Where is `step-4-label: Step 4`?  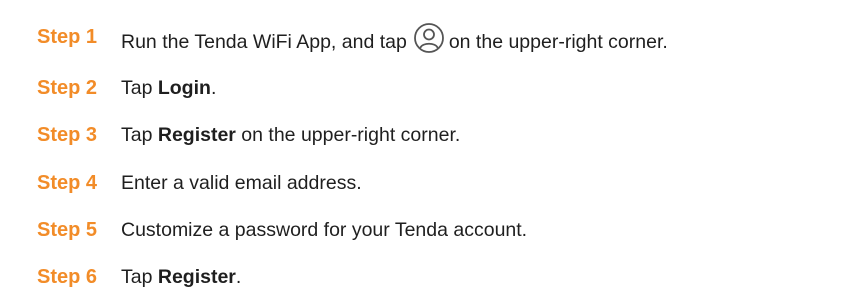
step-4-label: Step 4 is located at coordinates (67, 183).